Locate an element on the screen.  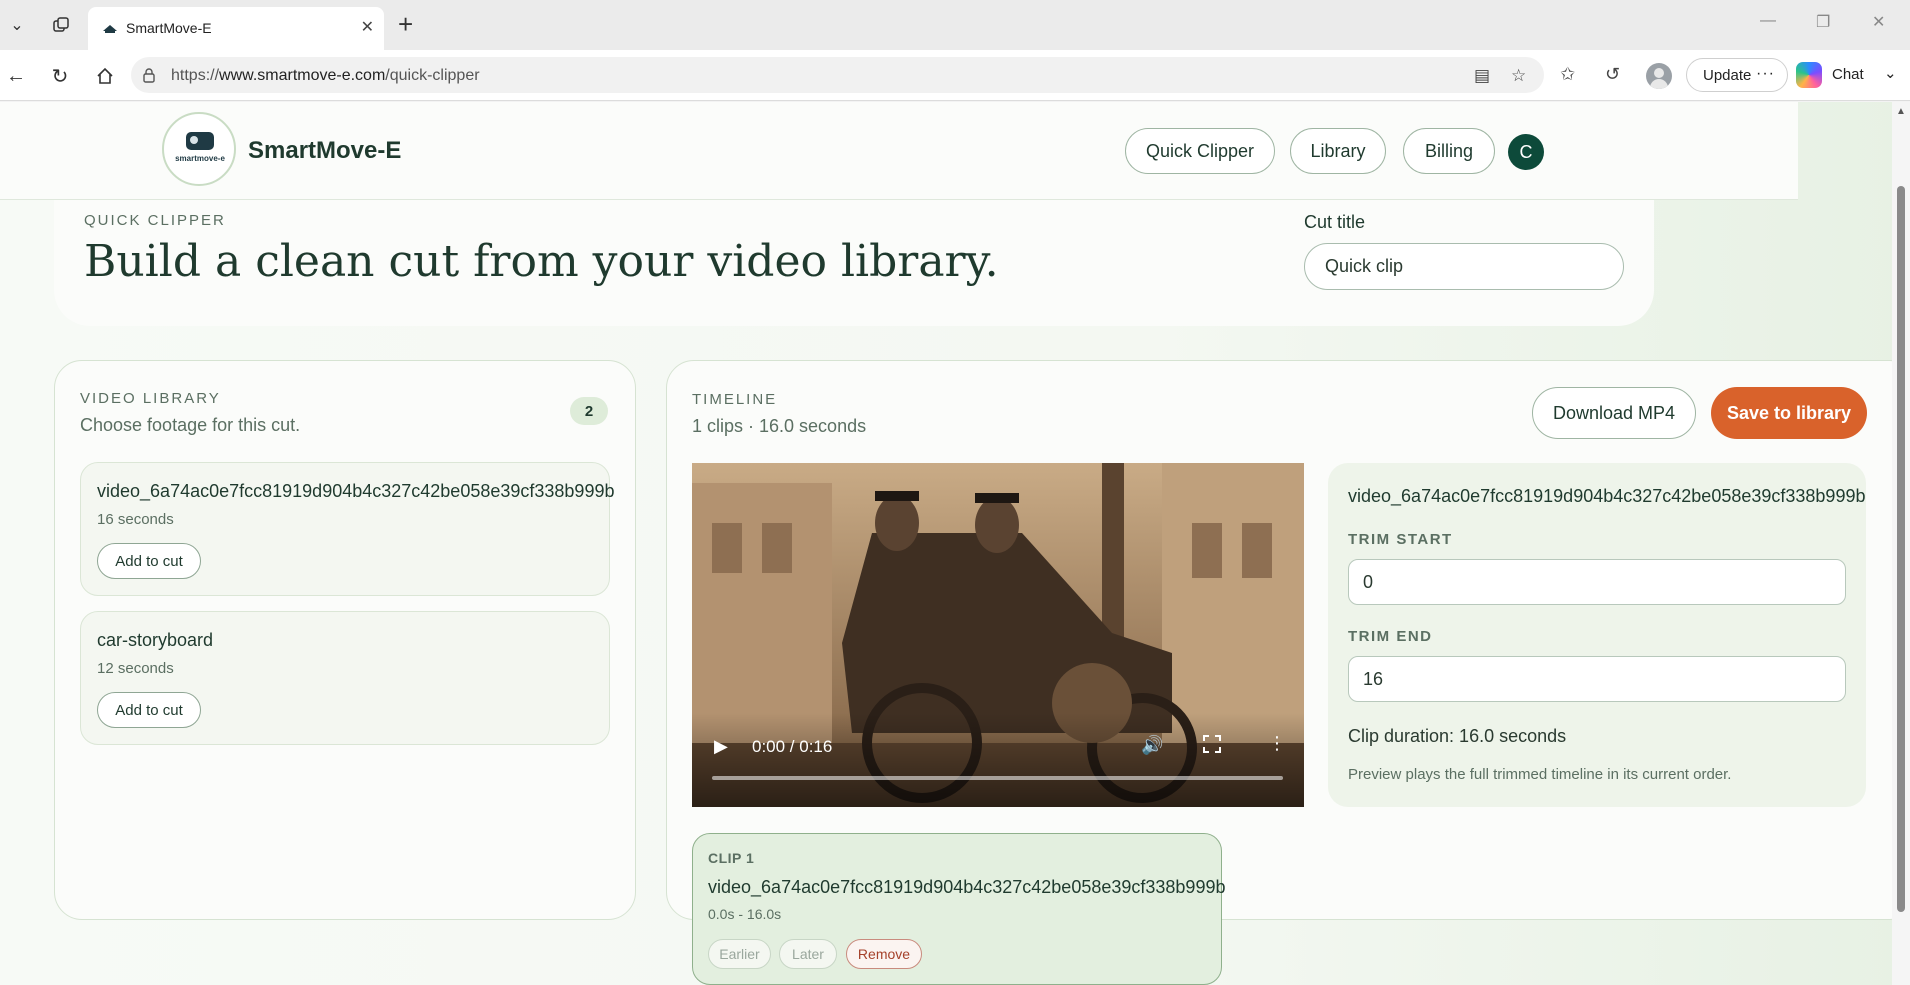
home-icon is located at coordinates (105, 76).